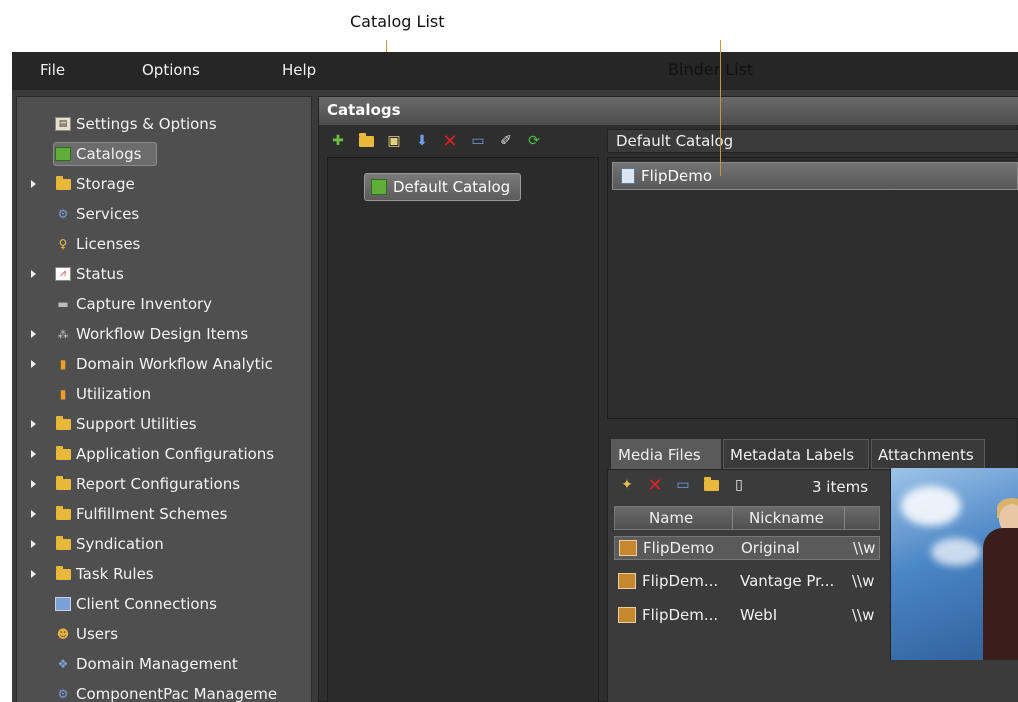 This screenshot has height=702, width=1018. I want to click on sidebar-item-domain-workflow-analytic: ▮ Domain Workflow Analytic, so click(164, 364).